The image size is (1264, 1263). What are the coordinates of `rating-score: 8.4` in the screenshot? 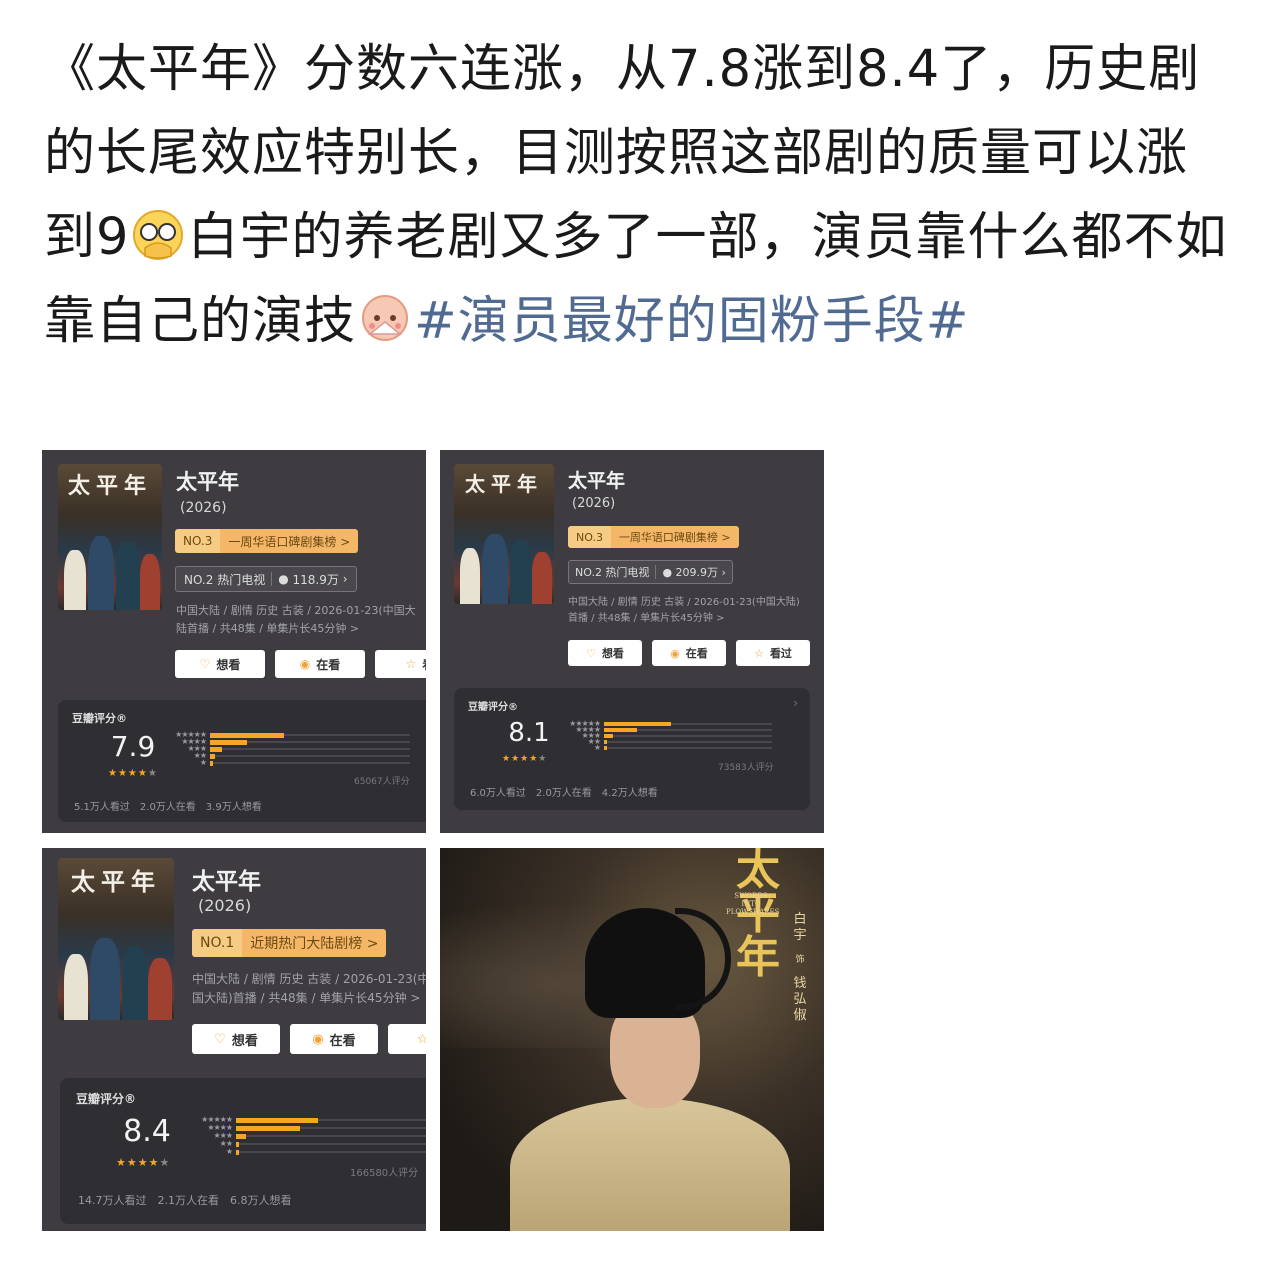 It's located at (147, 1131).